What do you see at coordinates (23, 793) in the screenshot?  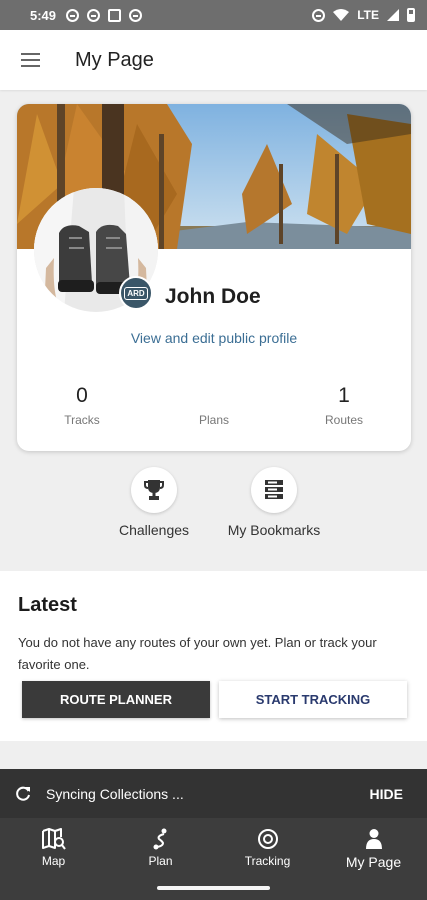 I see `sync-icon` at bounding box center [23, 793].